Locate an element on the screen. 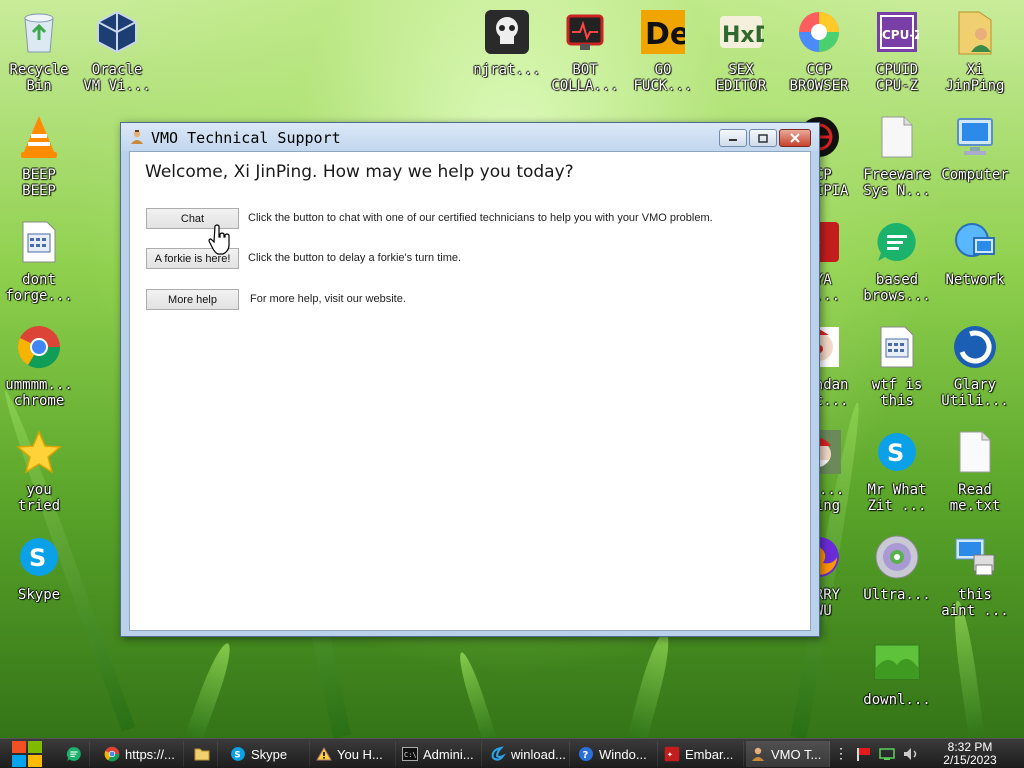 The image size is (1024, 768). desktop-icon: you tried is located at coordinates (39, 474).